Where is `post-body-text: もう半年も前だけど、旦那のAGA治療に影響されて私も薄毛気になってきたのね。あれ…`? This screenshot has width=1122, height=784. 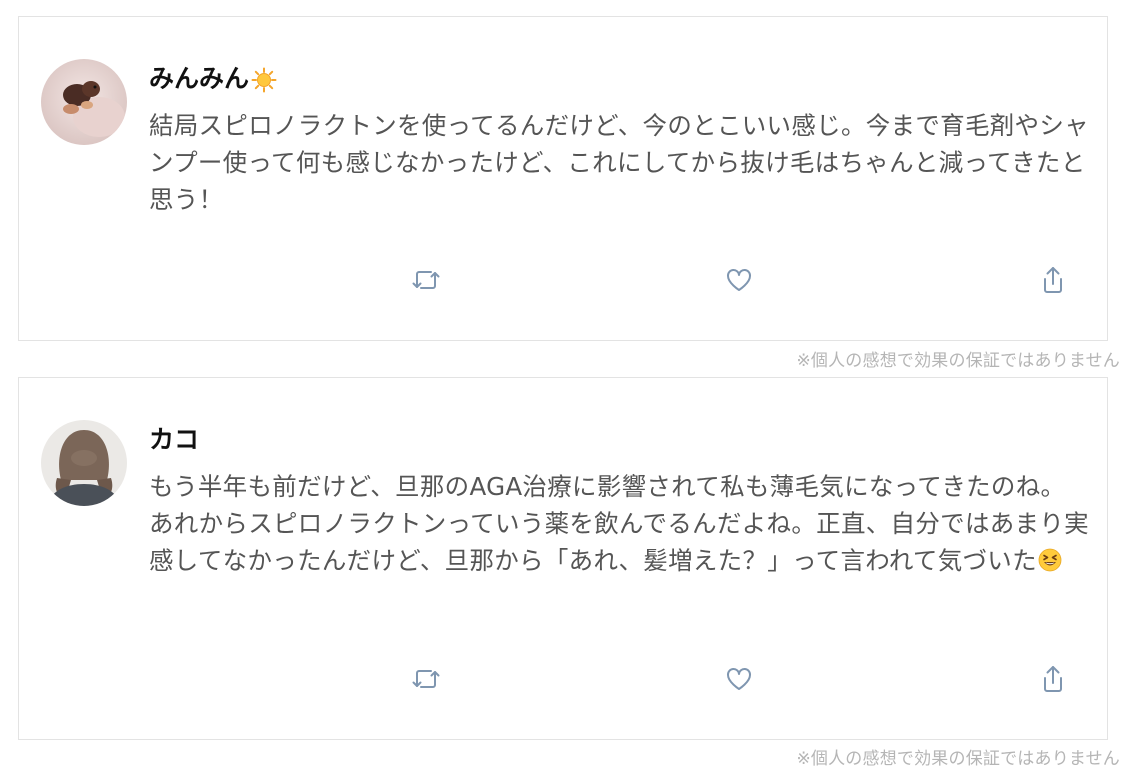
post-body-text: もう半年も前だけど、旦那のAGA治療に影響されて私も薄毛気になってきたのね。あれ… is located at coordinates (619, 523).